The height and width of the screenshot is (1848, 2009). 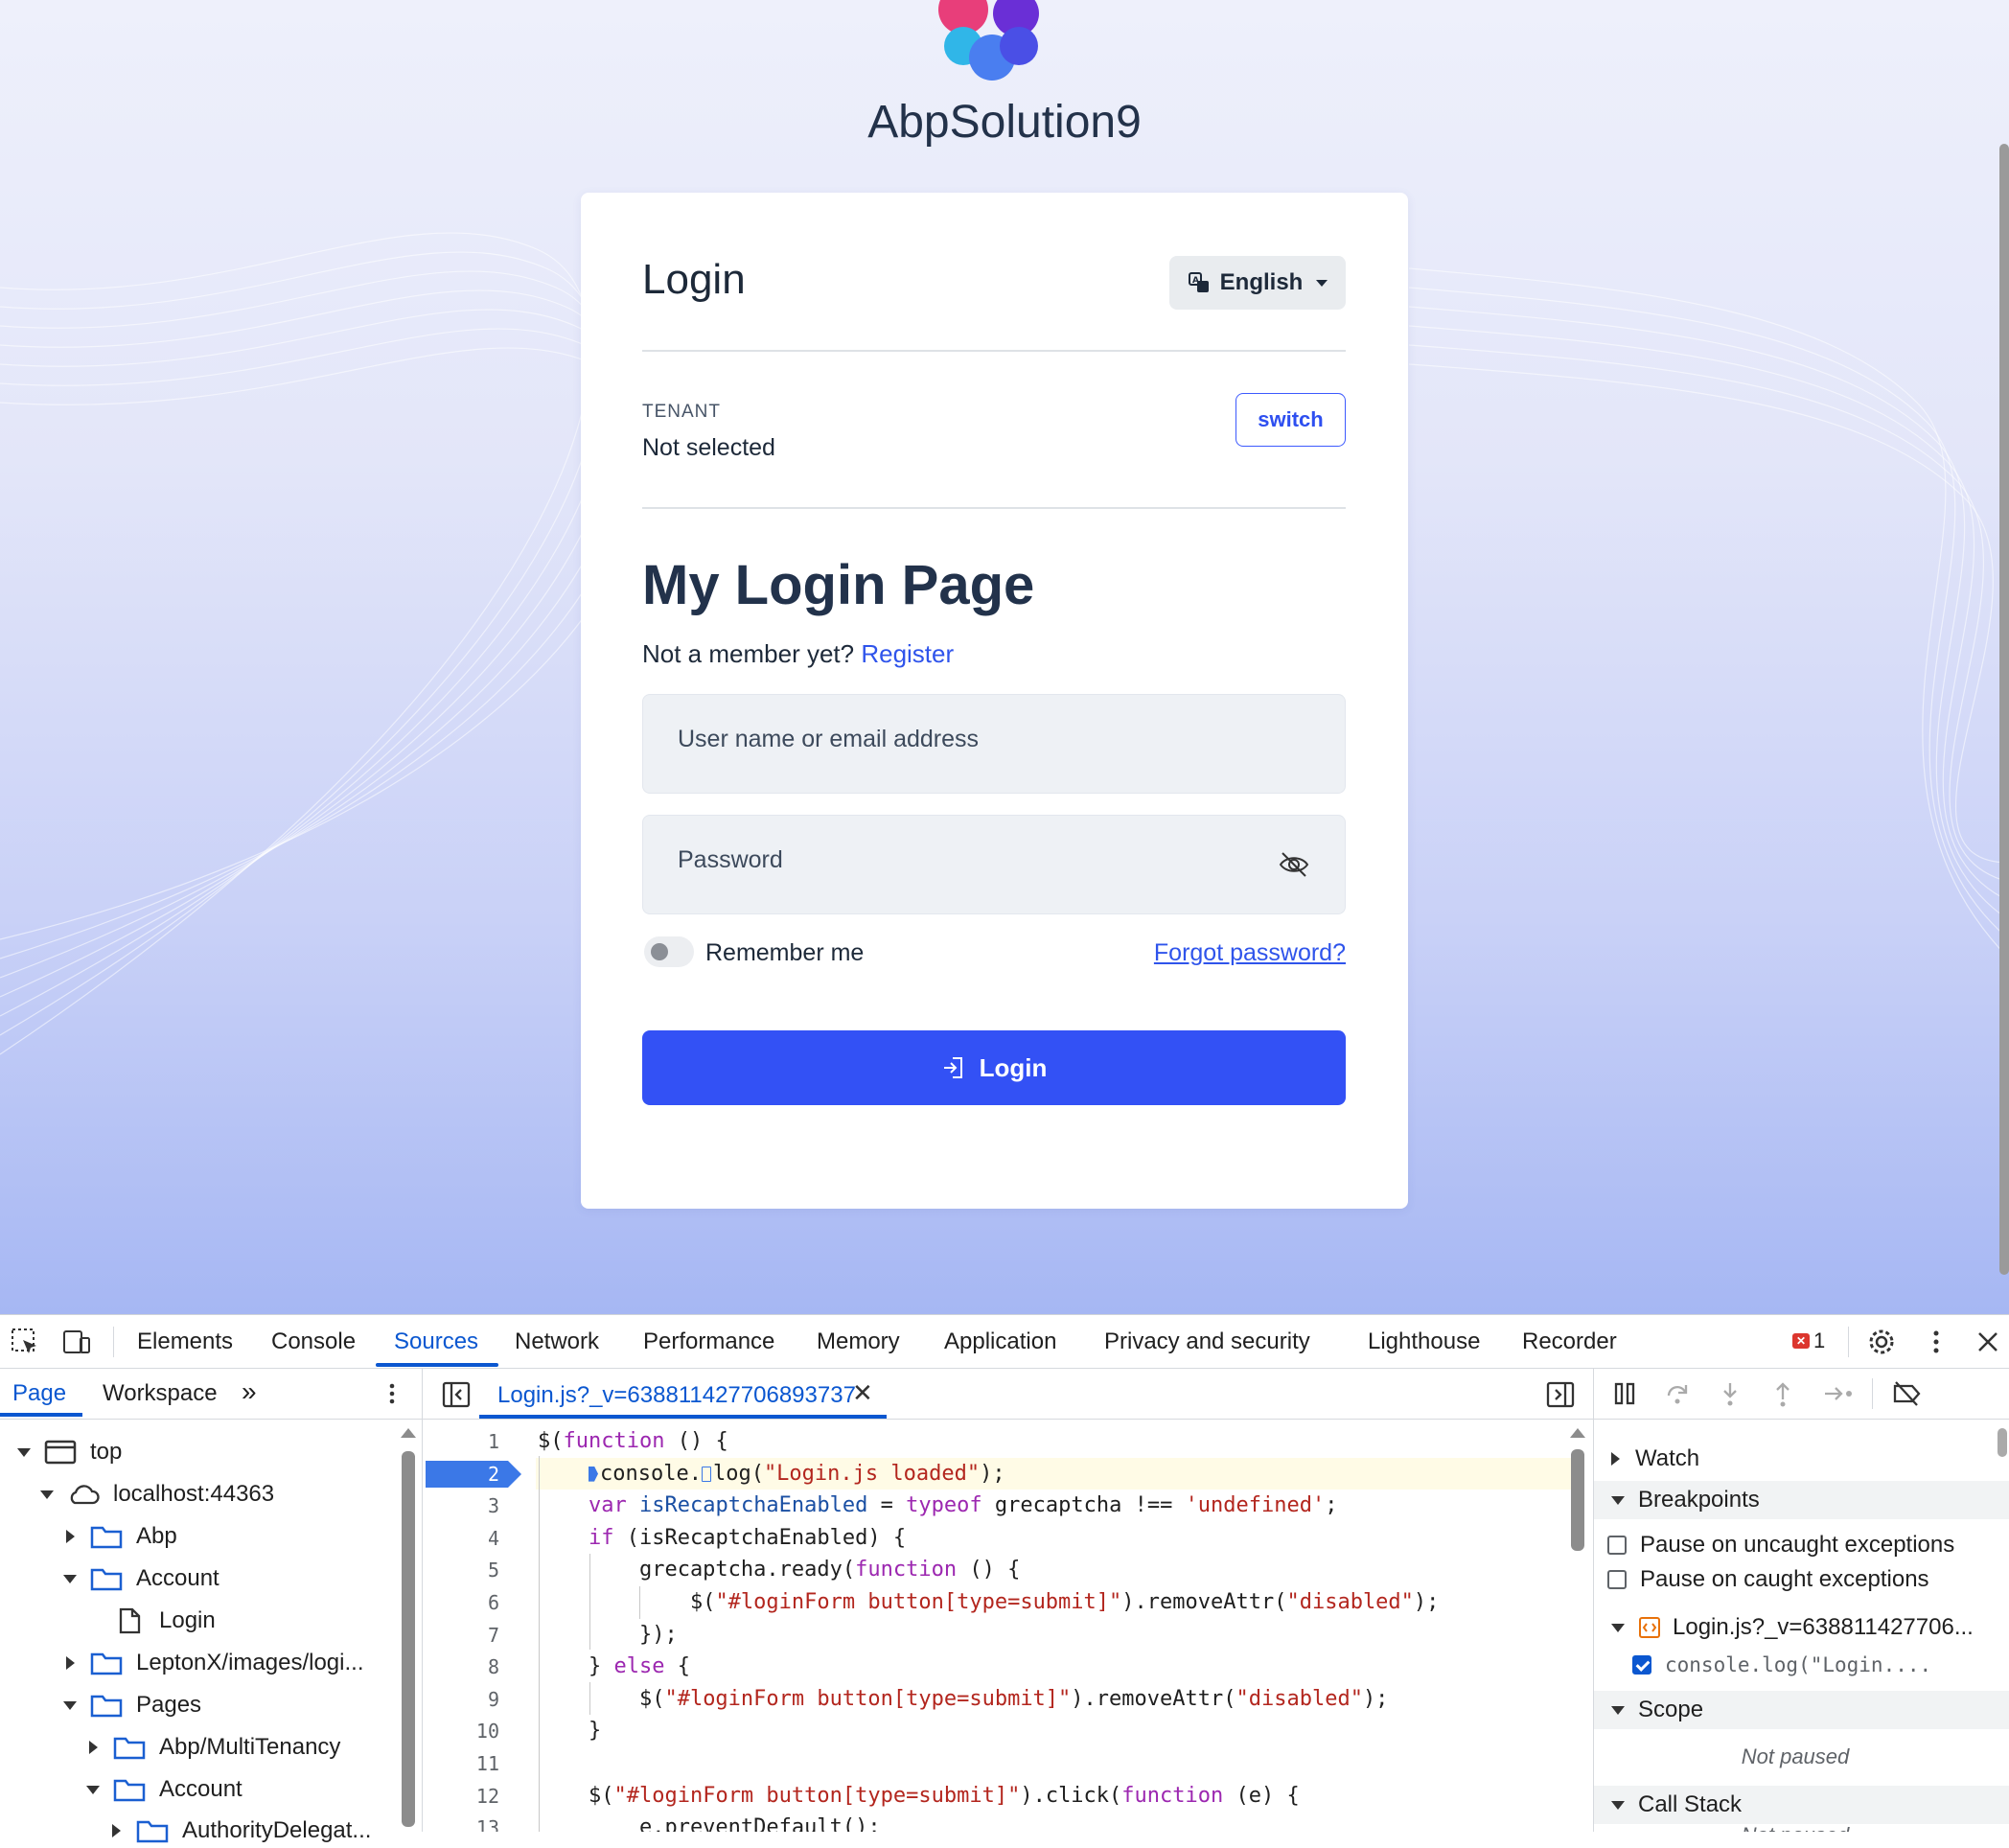 What do you see at coordinates (461, 1700) in the screenshot?
I see `line-number: 9` at bounding box center [461, 1700].